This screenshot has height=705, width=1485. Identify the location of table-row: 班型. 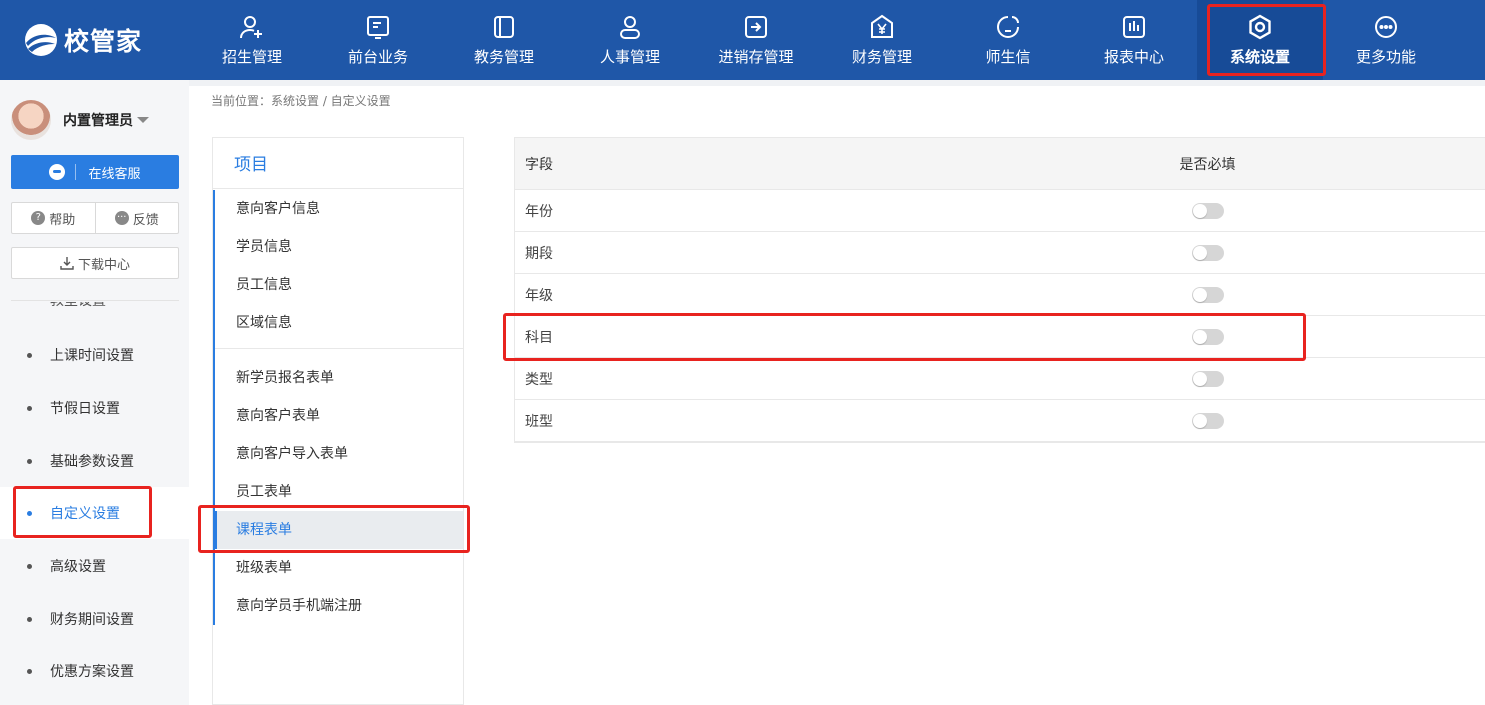
(1000, 421).